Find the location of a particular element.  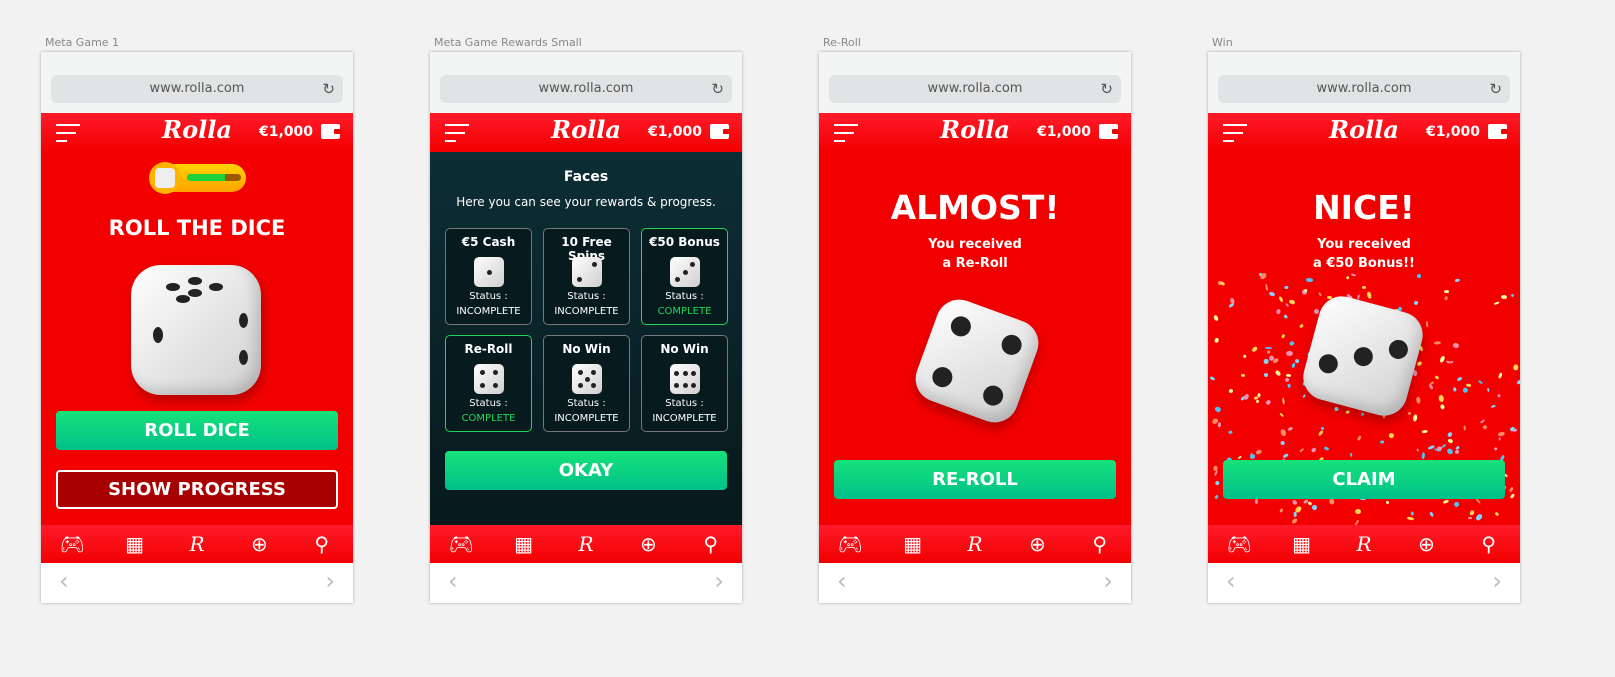

roll-dice-button: ROLL DICE is located at coordinates (197, 430).